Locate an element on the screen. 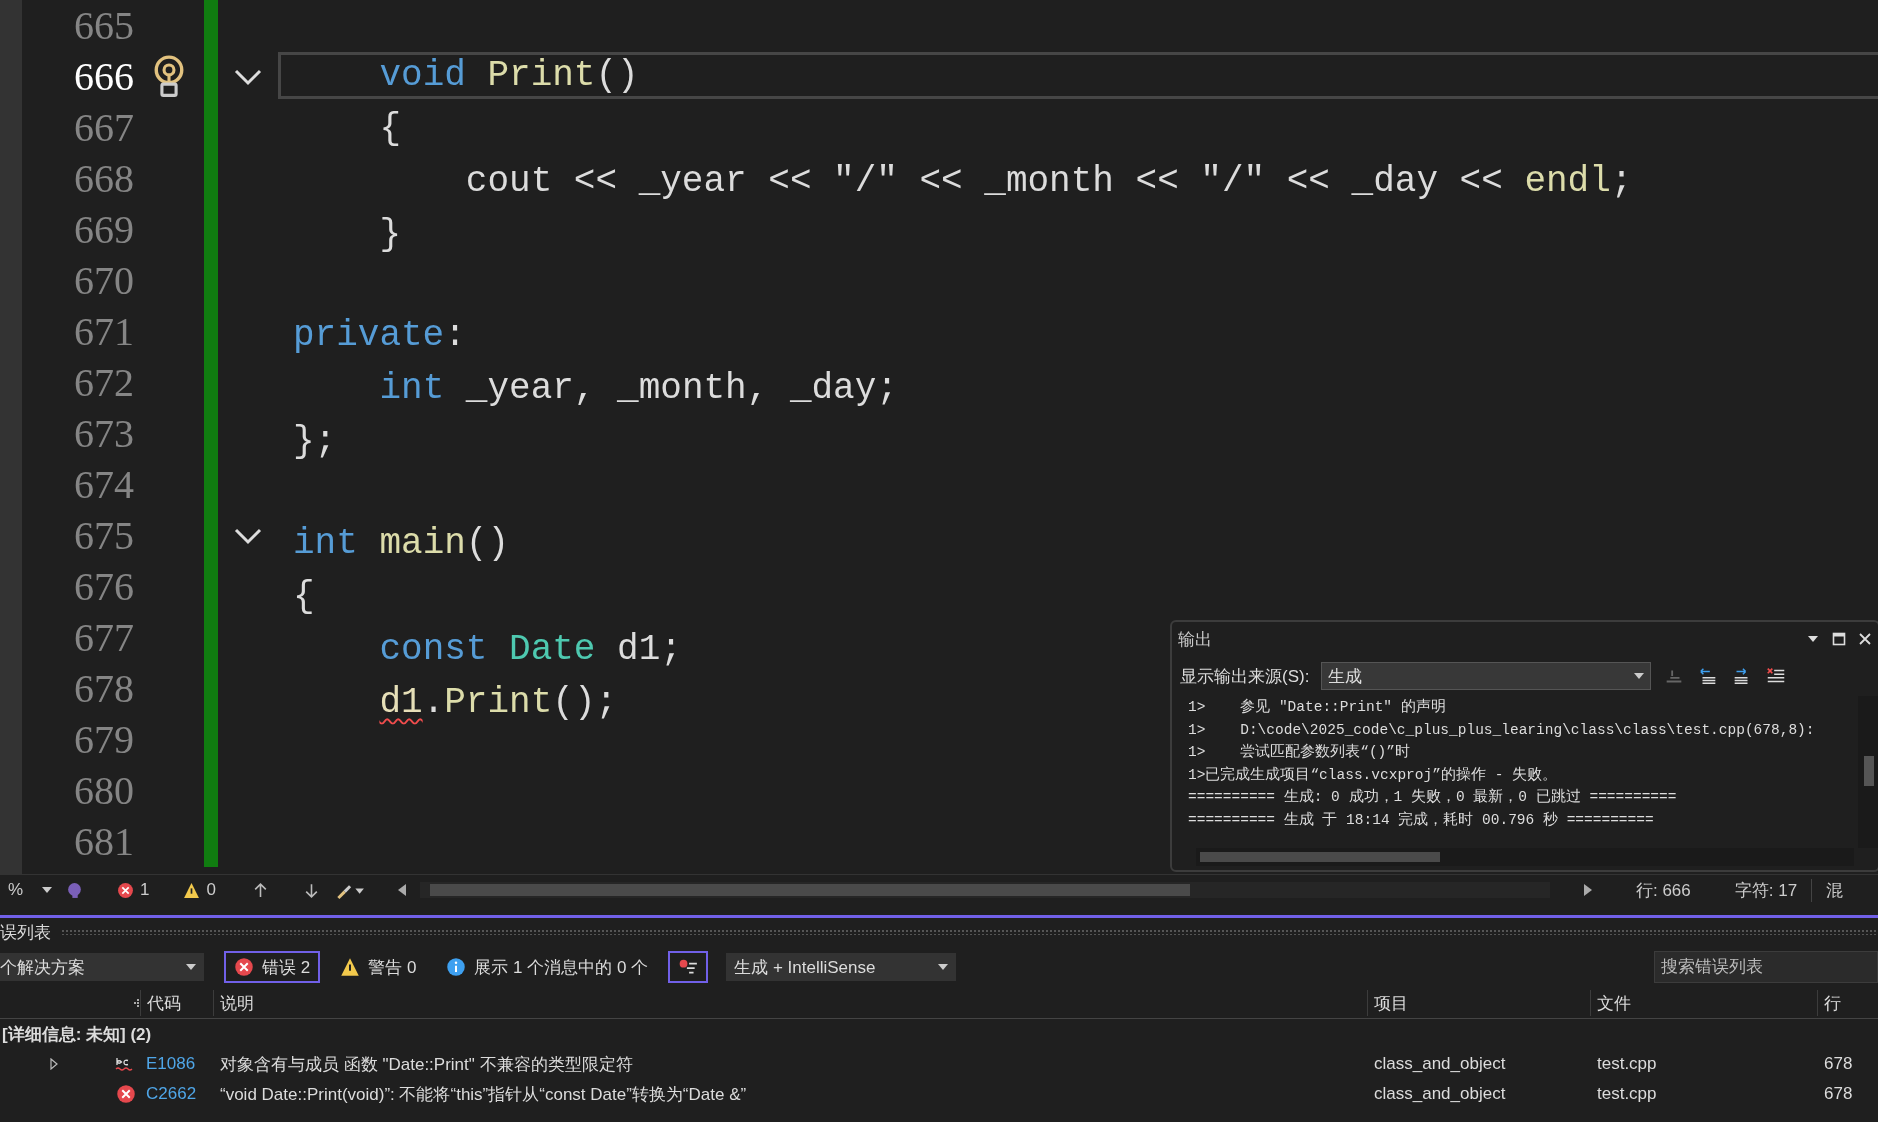 This screenshot has width=1878, height=1122. error-code-link: C2662 is located at coordinates (176, 1094).